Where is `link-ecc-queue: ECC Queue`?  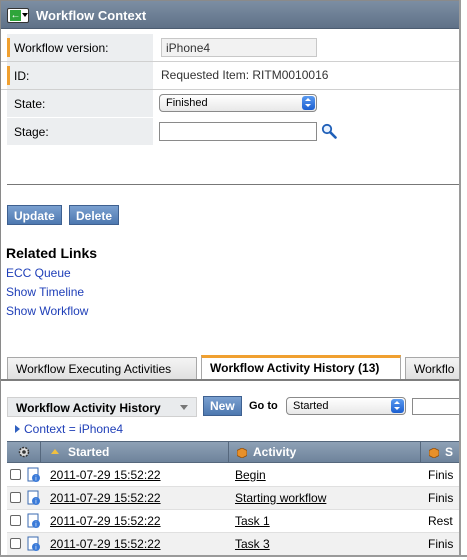 link-ecc-queue: ECC Queue is located at coordinates (38, 273).